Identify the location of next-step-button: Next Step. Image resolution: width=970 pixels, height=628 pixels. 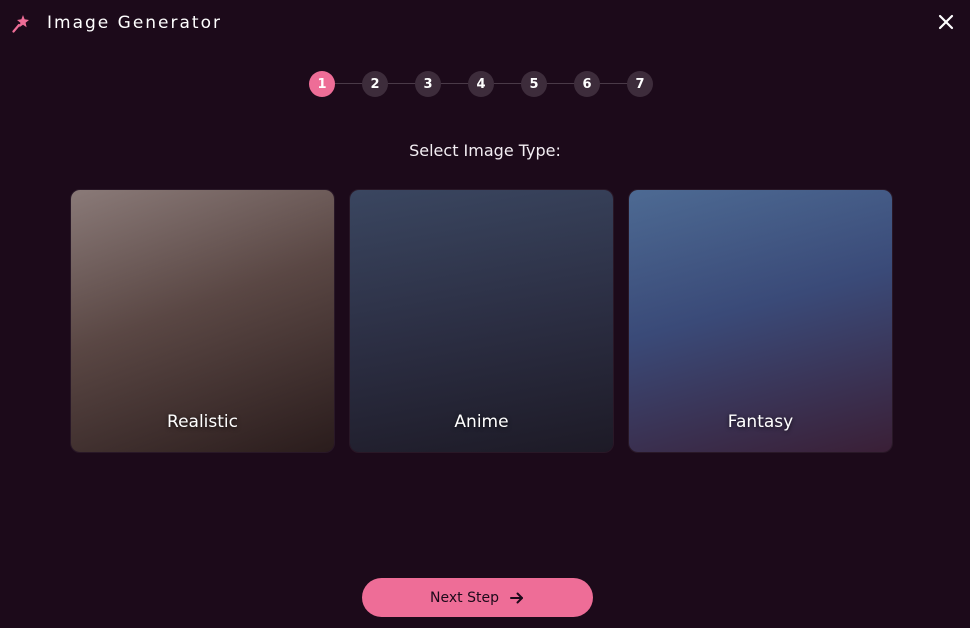
(477, 597).